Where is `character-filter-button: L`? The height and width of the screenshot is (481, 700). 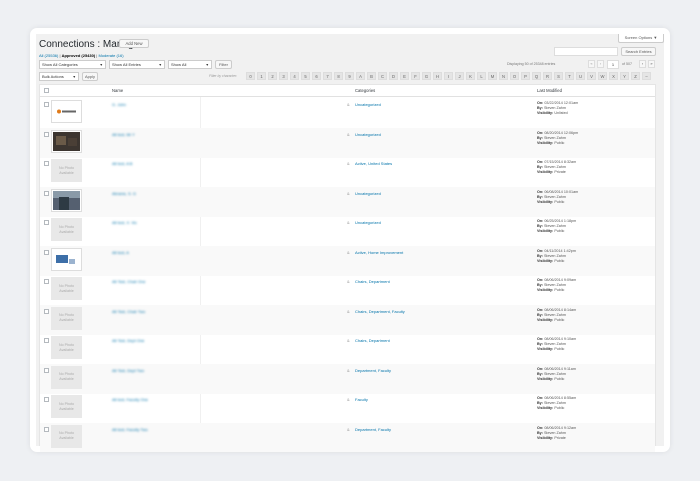
character-filter-button: L is located at coordinates (481, 76).